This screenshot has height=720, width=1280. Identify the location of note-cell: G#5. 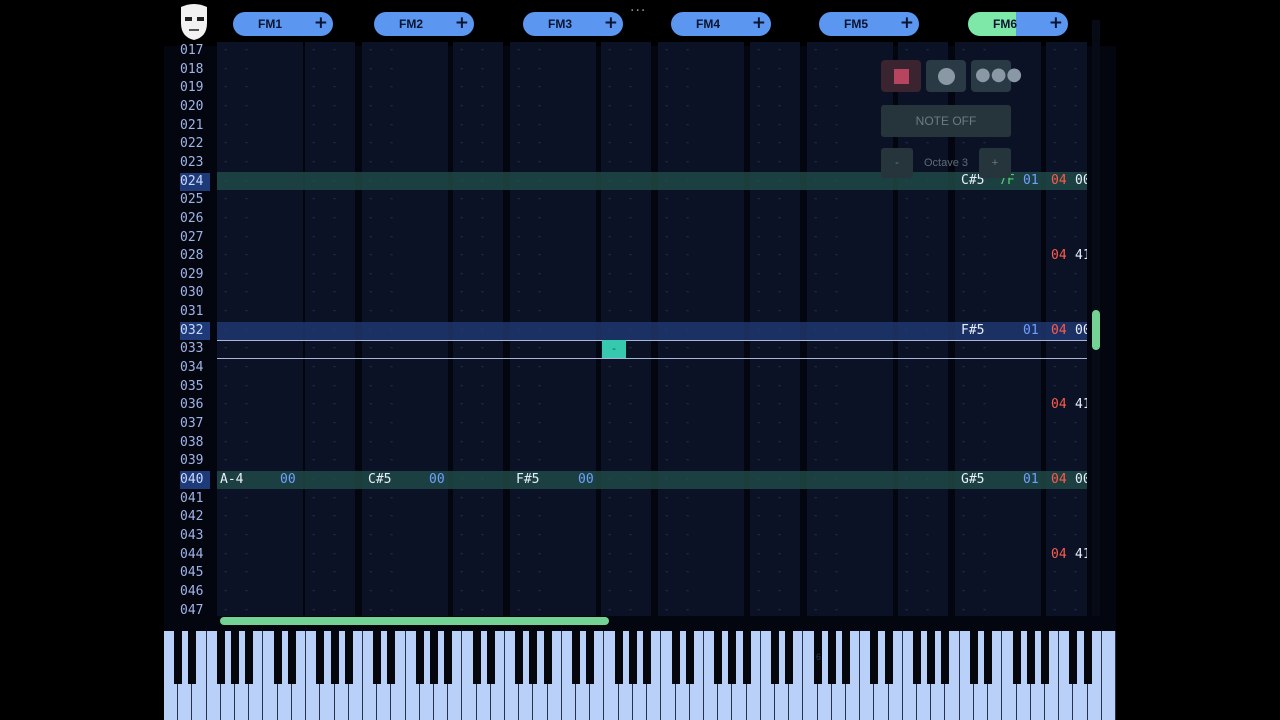
(972, 480).